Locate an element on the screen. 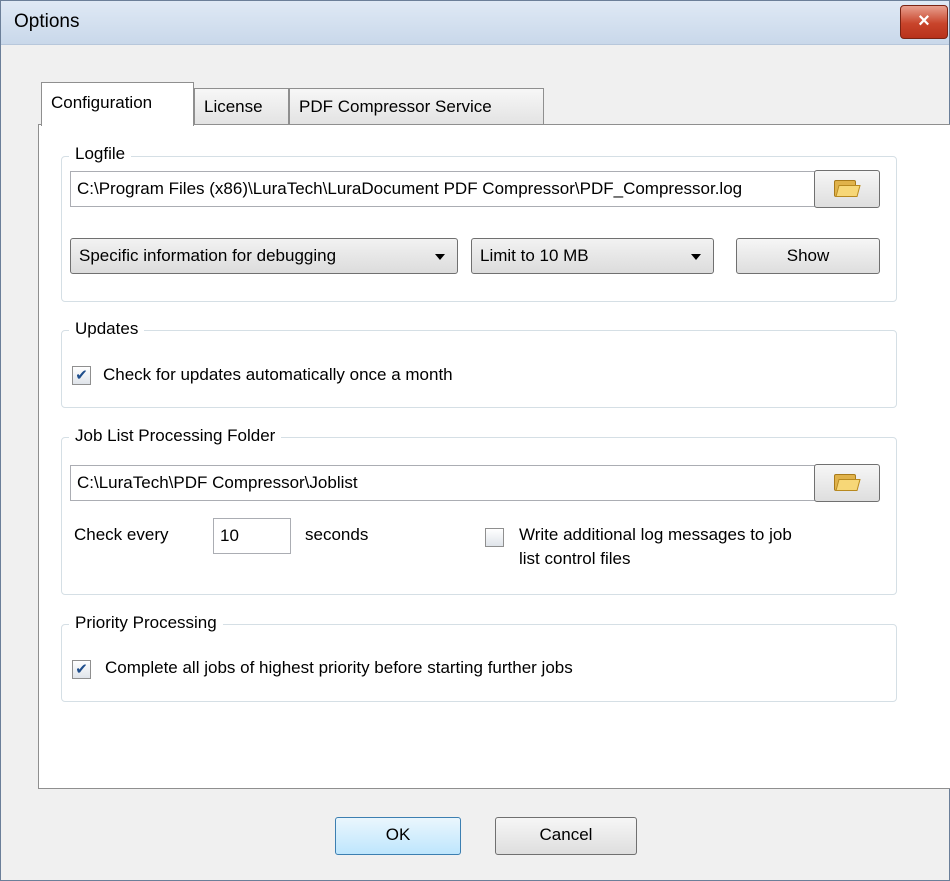 This screenshot has width=950, height=881. tab-configuration: Configuration is located at coordinates (117, 104).